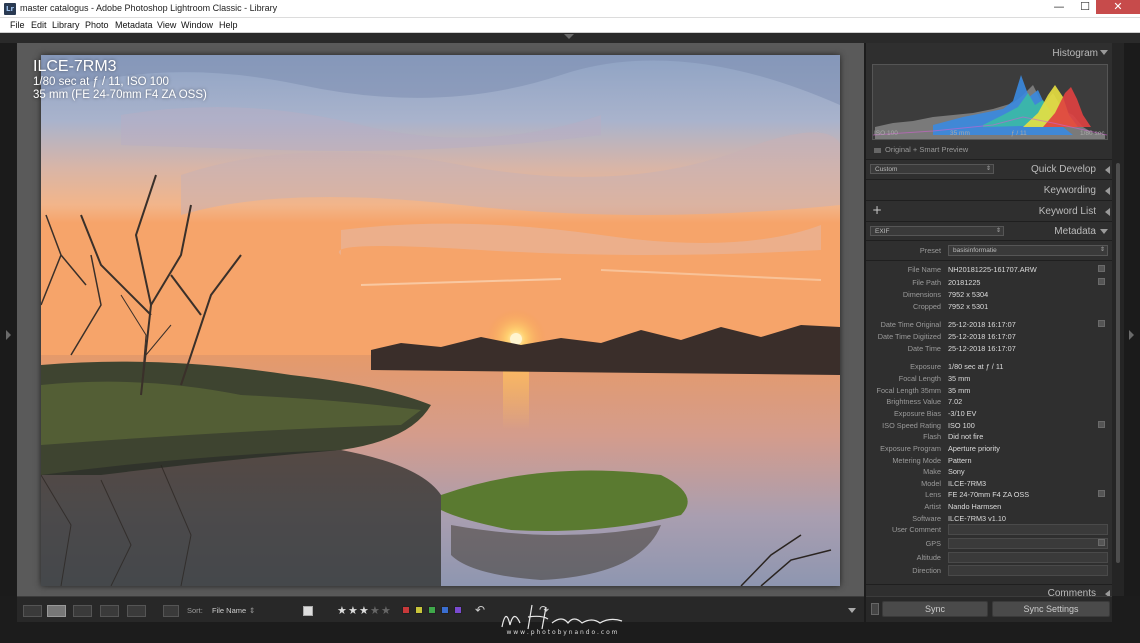 The height and width of the screenshot is (643, 1140). Describe the element at coordinates (252, 610) in the screenshot. I see `sort-arrow-icon: ⇕` at that location.